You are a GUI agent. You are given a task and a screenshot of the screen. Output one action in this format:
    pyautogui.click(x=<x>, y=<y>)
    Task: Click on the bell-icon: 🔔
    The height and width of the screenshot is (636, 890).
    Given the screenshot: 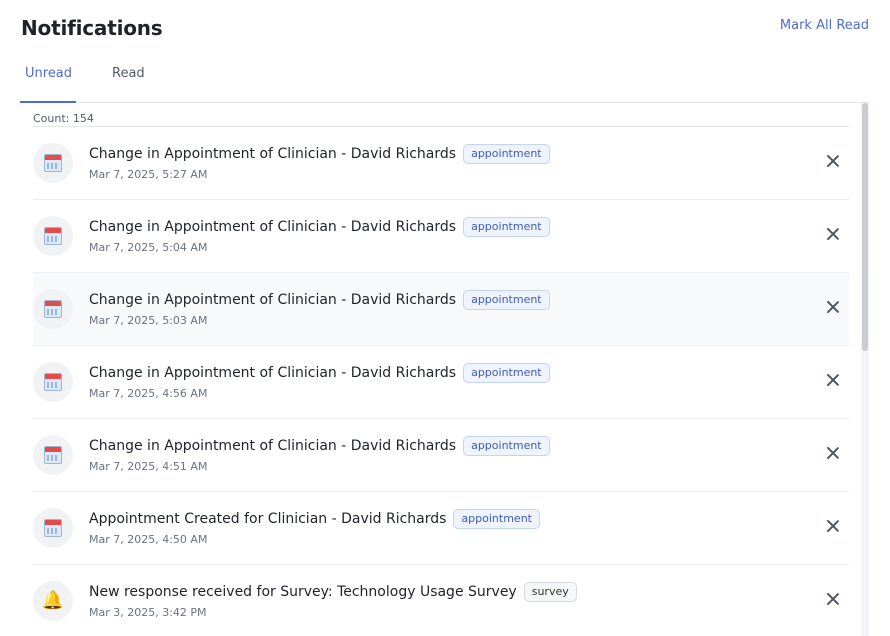 What is the action you would take?
    pyautogui.click(x=53, y=600)
    